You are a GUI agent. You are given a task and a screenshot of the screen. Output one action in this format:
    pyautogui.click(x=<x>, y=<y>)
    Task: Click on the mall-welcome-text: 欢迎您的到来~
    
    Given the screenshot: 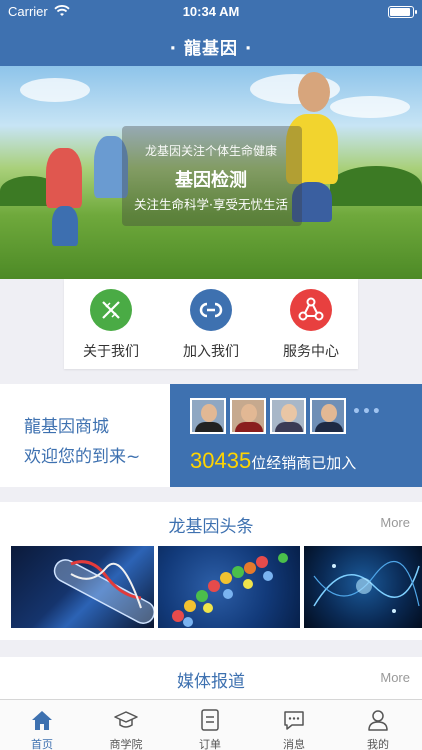 What is the action you would take?
    pyautogui.click(x=82, y=457)
    